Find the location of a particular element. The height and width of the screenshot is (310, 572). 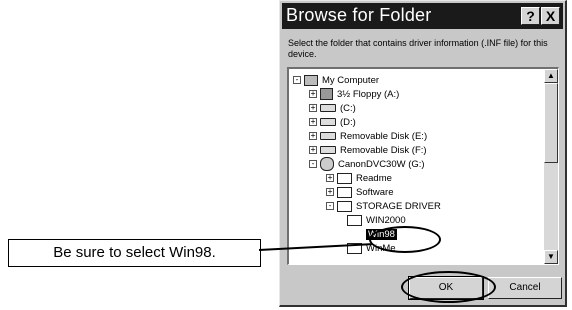

tree-item-drive-d: + (D:) is located at coordinates (332, 122).